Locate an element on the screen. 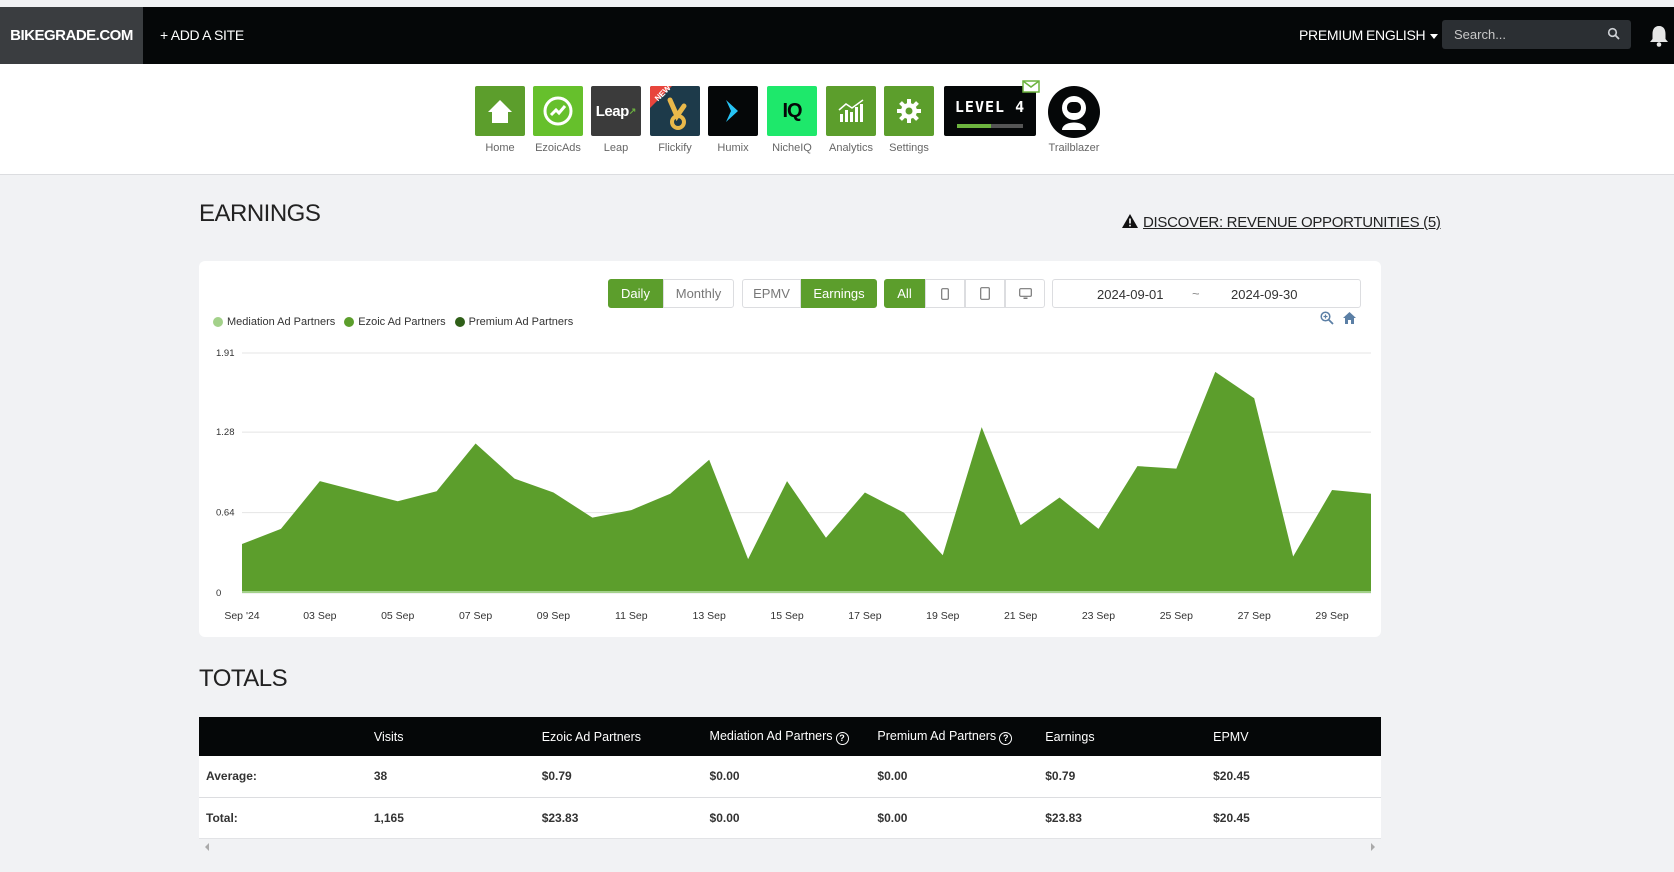  horizontal-scrollbar is located at coordinates (790, 846).